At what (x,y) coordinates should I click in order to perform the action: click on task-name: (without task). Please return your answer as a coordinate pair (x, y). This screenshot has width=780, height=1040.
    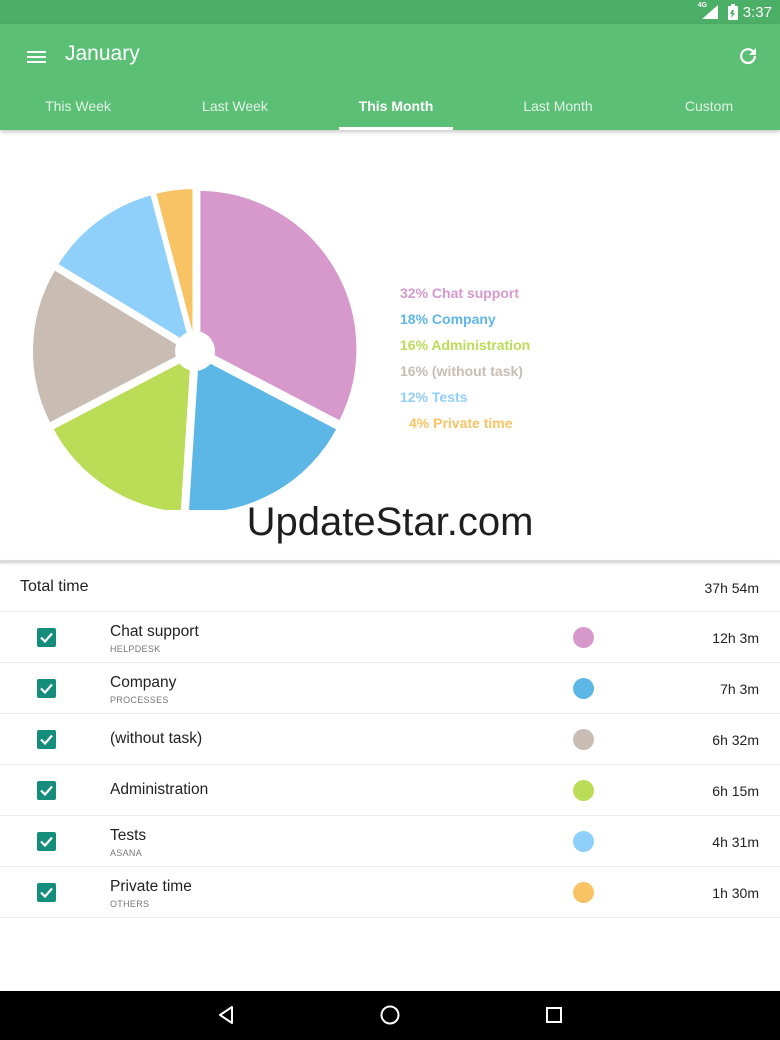
    Looking at the image, I should click on (156, 738).